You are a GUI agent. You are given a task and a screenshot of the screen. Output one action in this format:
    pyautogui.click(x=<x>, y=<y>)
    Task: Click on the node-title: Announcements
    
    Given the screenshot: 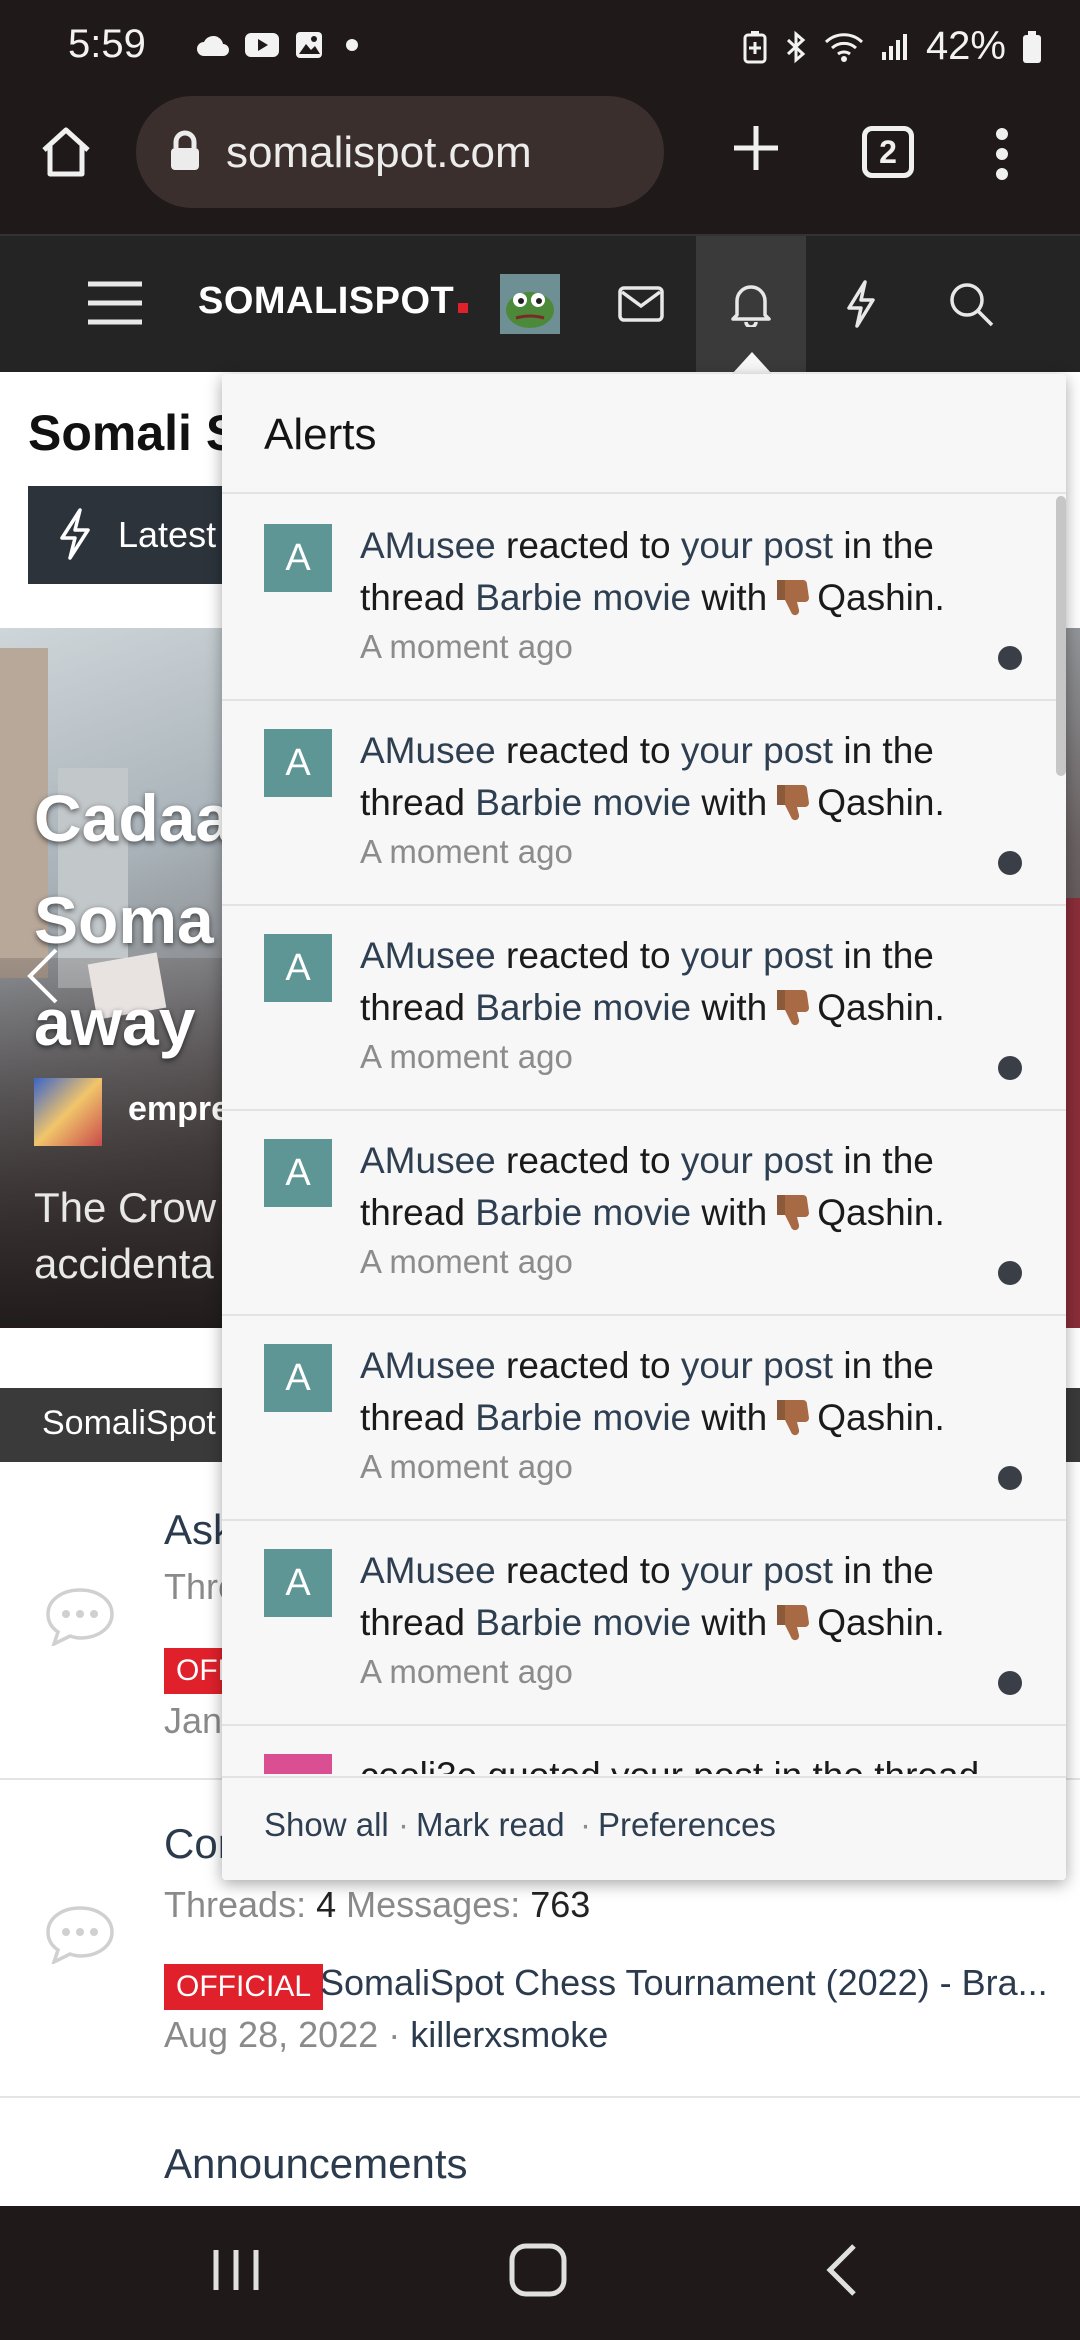 What is the action you would take?
    pyautogui.click(x=316, y=2164)
    